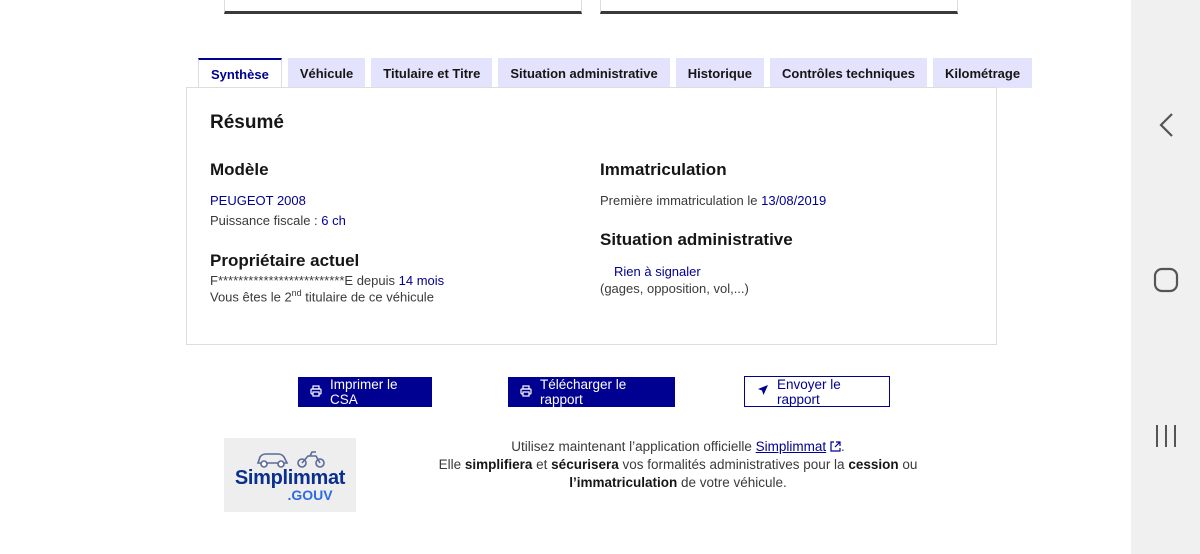 This screenshot has height=554, width=1200. Describe the element at coordinates (982, 73) in the screenshot. I see `tab-kilometrage: Kilométrage` at that location.